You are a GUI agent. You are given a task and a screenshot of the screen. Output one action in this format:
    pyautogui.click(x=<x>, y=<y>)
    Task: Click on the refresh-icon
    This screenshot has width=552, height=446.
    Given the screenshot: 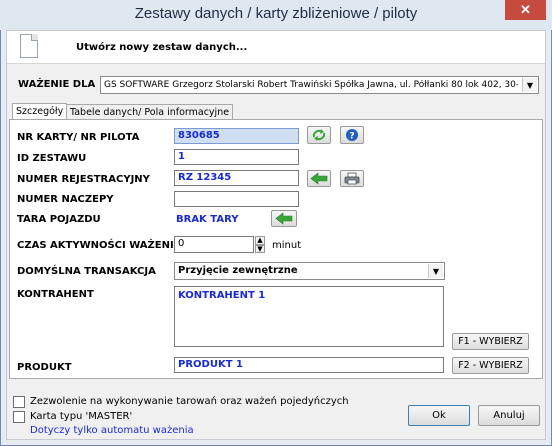 What is the action you would take?
    pyautogui.click(x=319, y=135)
    